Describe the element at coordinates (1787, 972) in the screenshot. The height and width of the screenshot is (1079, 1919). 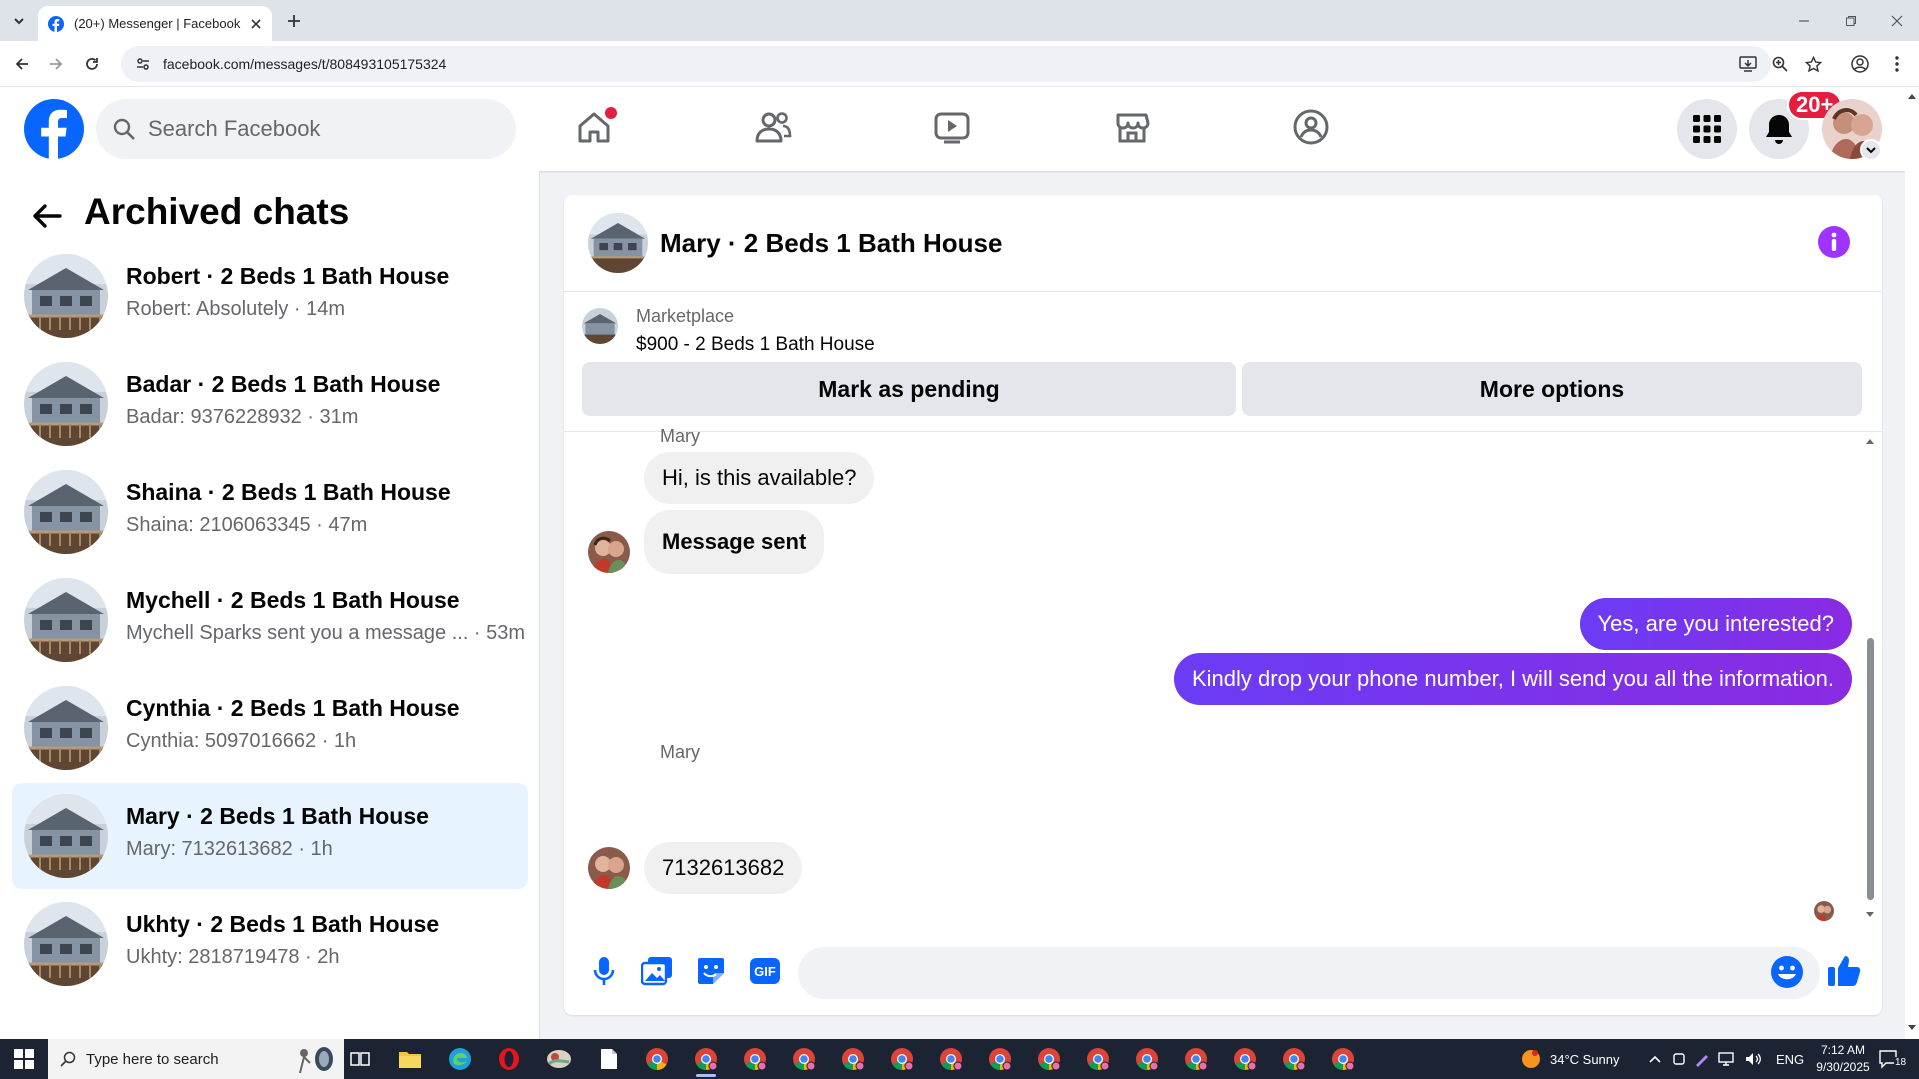
I see `emoji-icon` at that location.